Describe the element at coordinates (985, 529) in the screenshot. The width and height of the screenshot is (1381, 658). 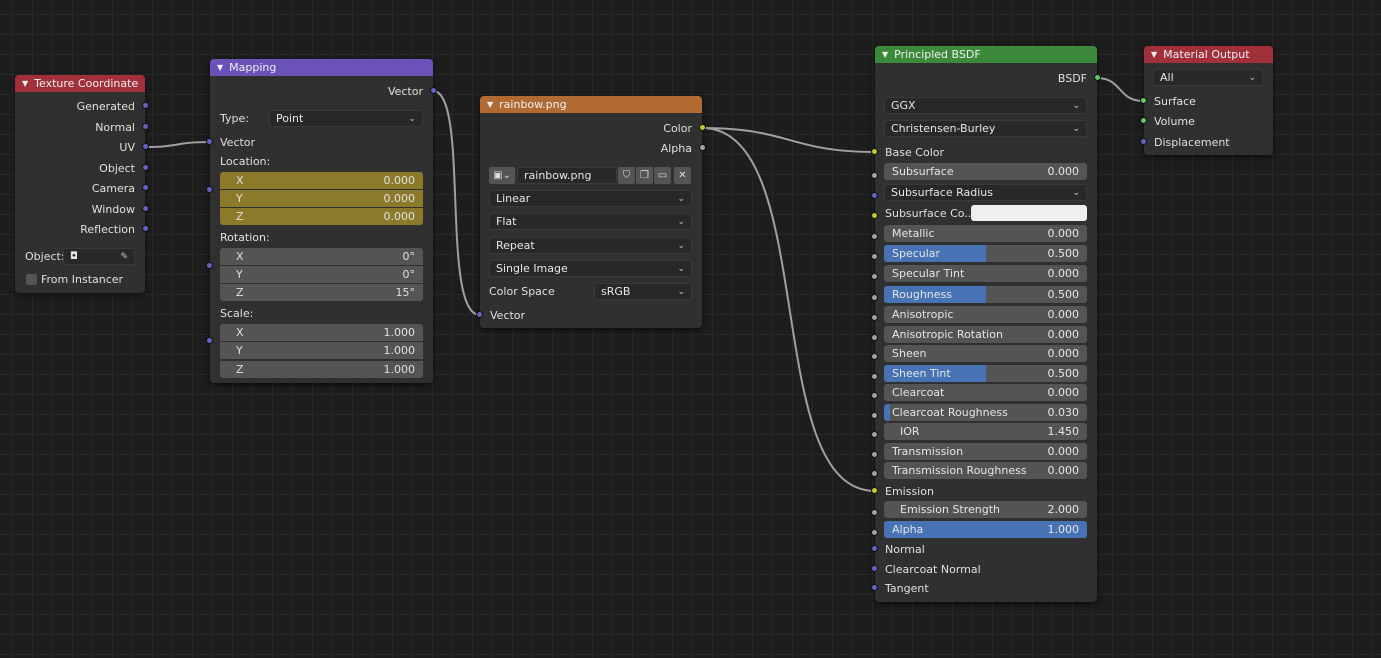
I see `alpha-slider: Alpha 1.000` at that location.